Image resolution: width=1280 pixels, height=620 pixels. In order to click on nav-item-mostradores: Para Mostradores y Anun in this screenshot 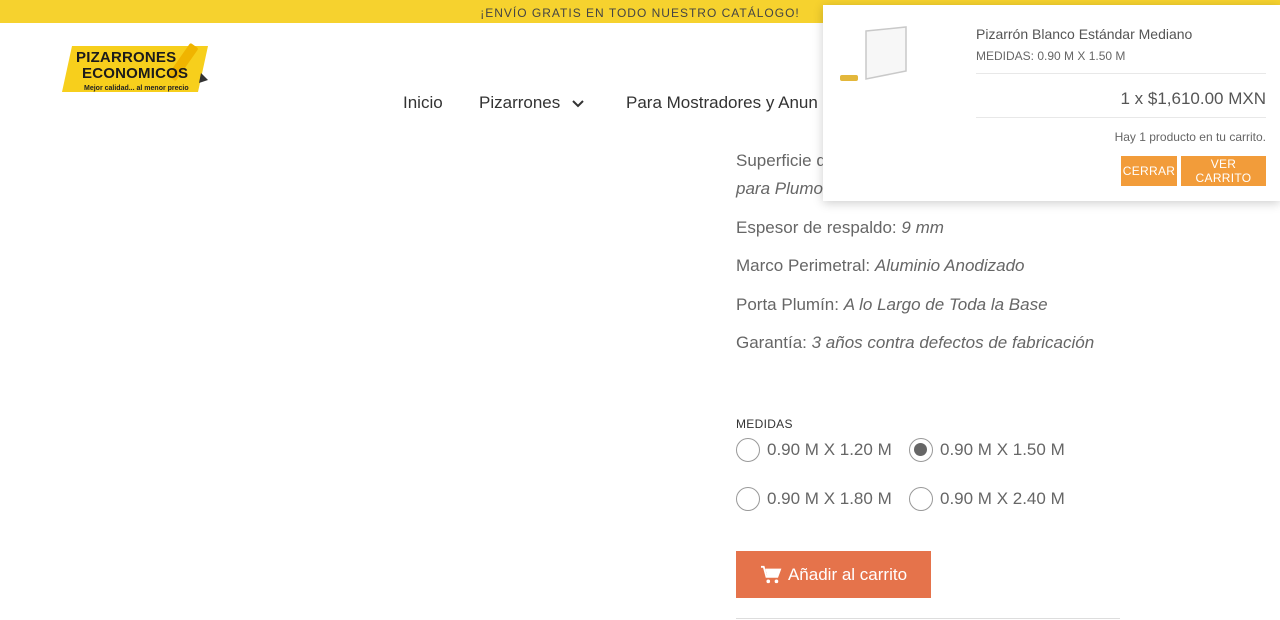, I will do `click(722, 103)`.